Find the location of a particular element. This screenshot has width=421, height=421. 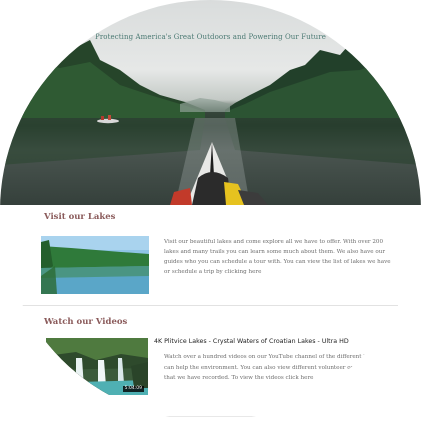

videos-section-title: Watch our Videos is located at coordinates (86, 322).